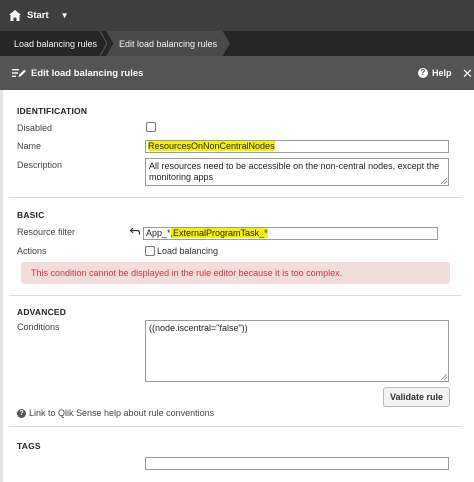 Image resolution: width=474 pixels, height=482 pixels. I want to click on question-circle-icon: ?, so click(21, 413).